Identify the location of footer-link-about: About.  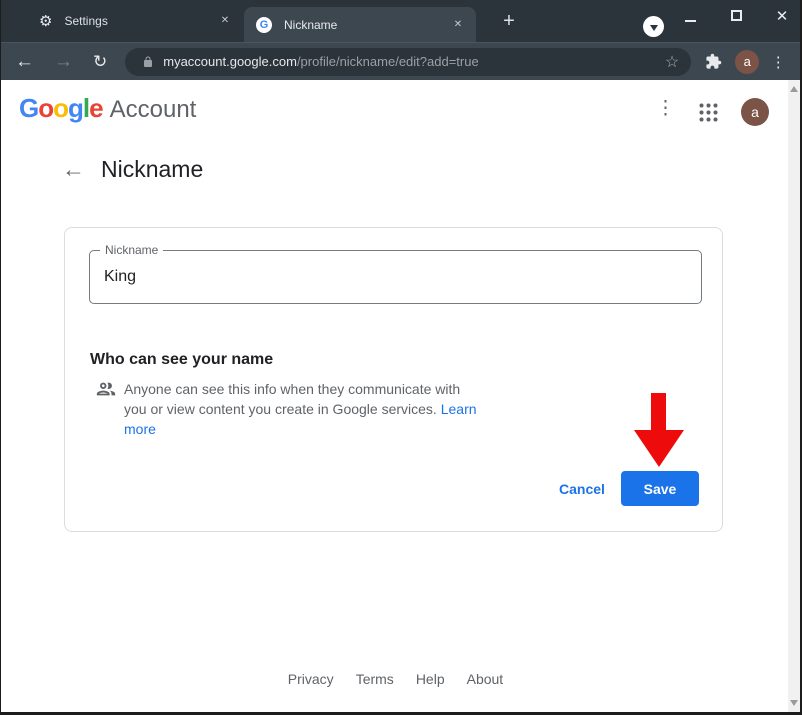
(485, 679).